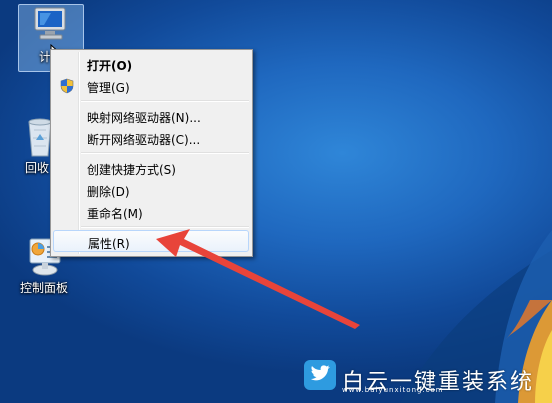 Image resolution: width=552 pixels, height=403 pixels. What do you see at coordinates (108, 88) in the screenshot?
I see `menu-item-manage-label: 管理(G)` at bounding box center [108, 88].